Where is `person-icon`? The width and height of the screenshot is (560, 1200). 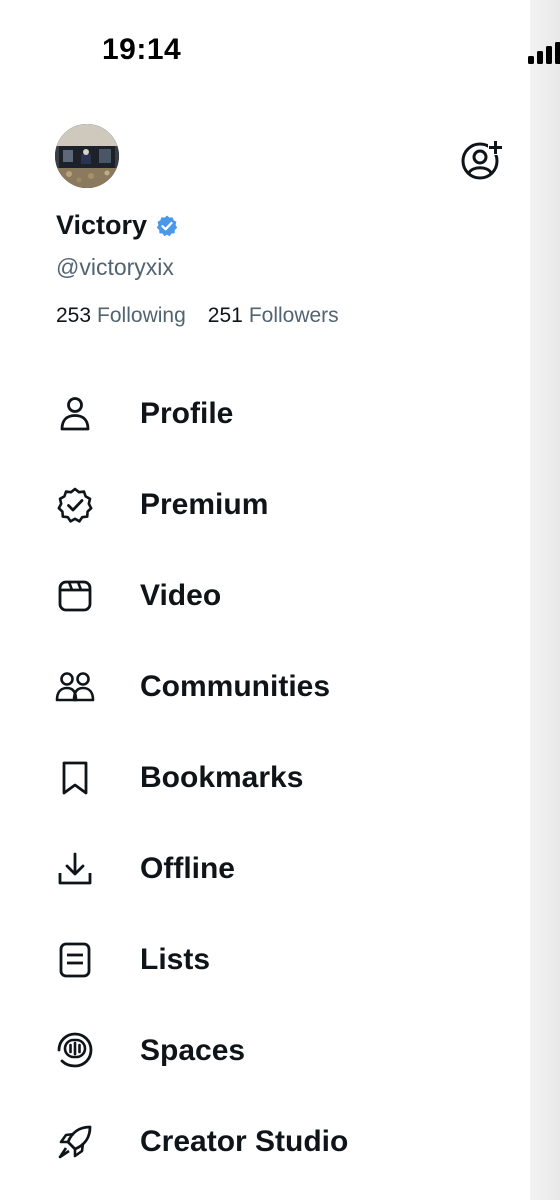 person-icon is located at coordinates (75, 414).